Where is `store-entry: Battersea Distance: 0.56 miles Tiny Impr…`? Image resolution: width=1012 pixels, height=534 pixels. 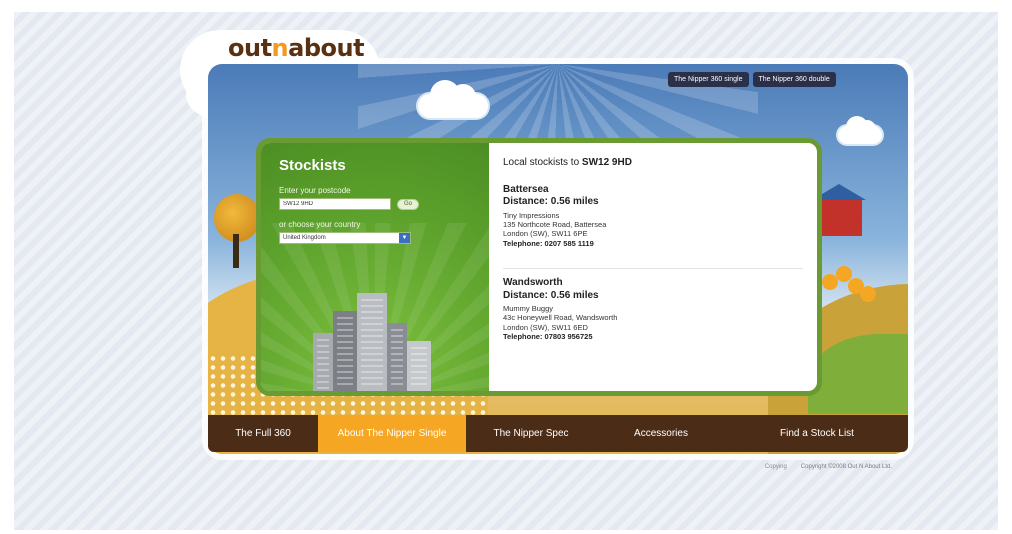
store-entry: Battersea Distance: 0.56 miles Tiny Impr… is located at coordinates (653, 221).